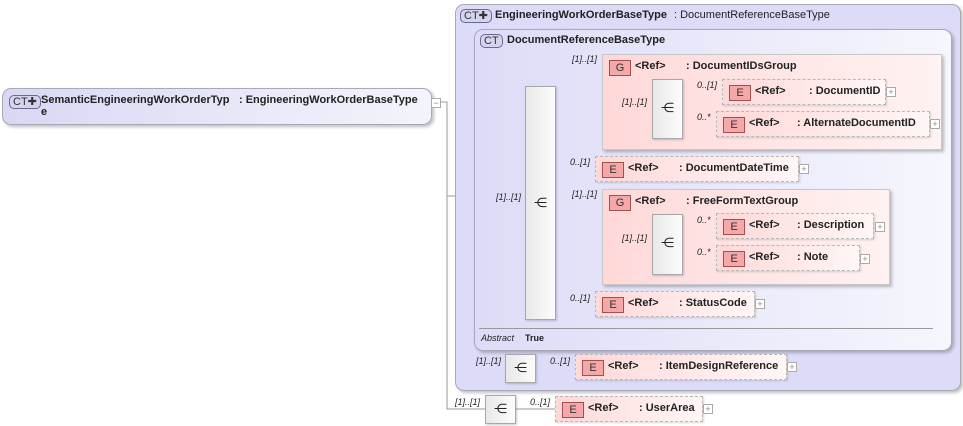 The height and width of the screenshot is (426, 963). I want to click on element-name: : Note, so click(813, 257).